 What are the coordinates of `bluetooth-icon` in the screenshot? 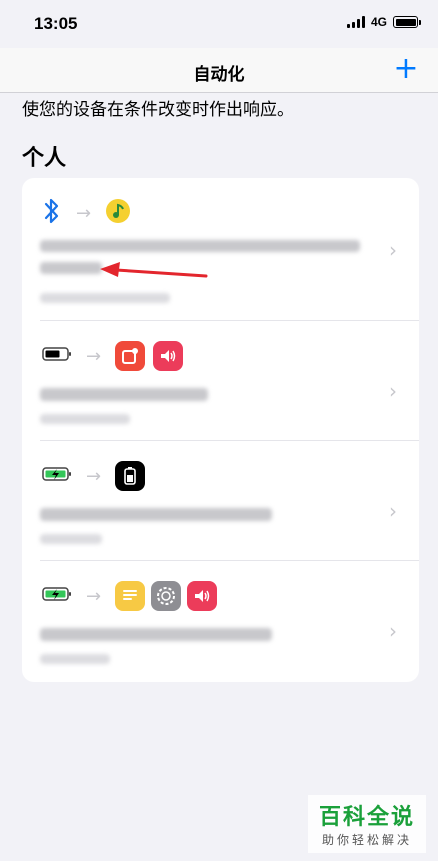 It's located at (52, 213).